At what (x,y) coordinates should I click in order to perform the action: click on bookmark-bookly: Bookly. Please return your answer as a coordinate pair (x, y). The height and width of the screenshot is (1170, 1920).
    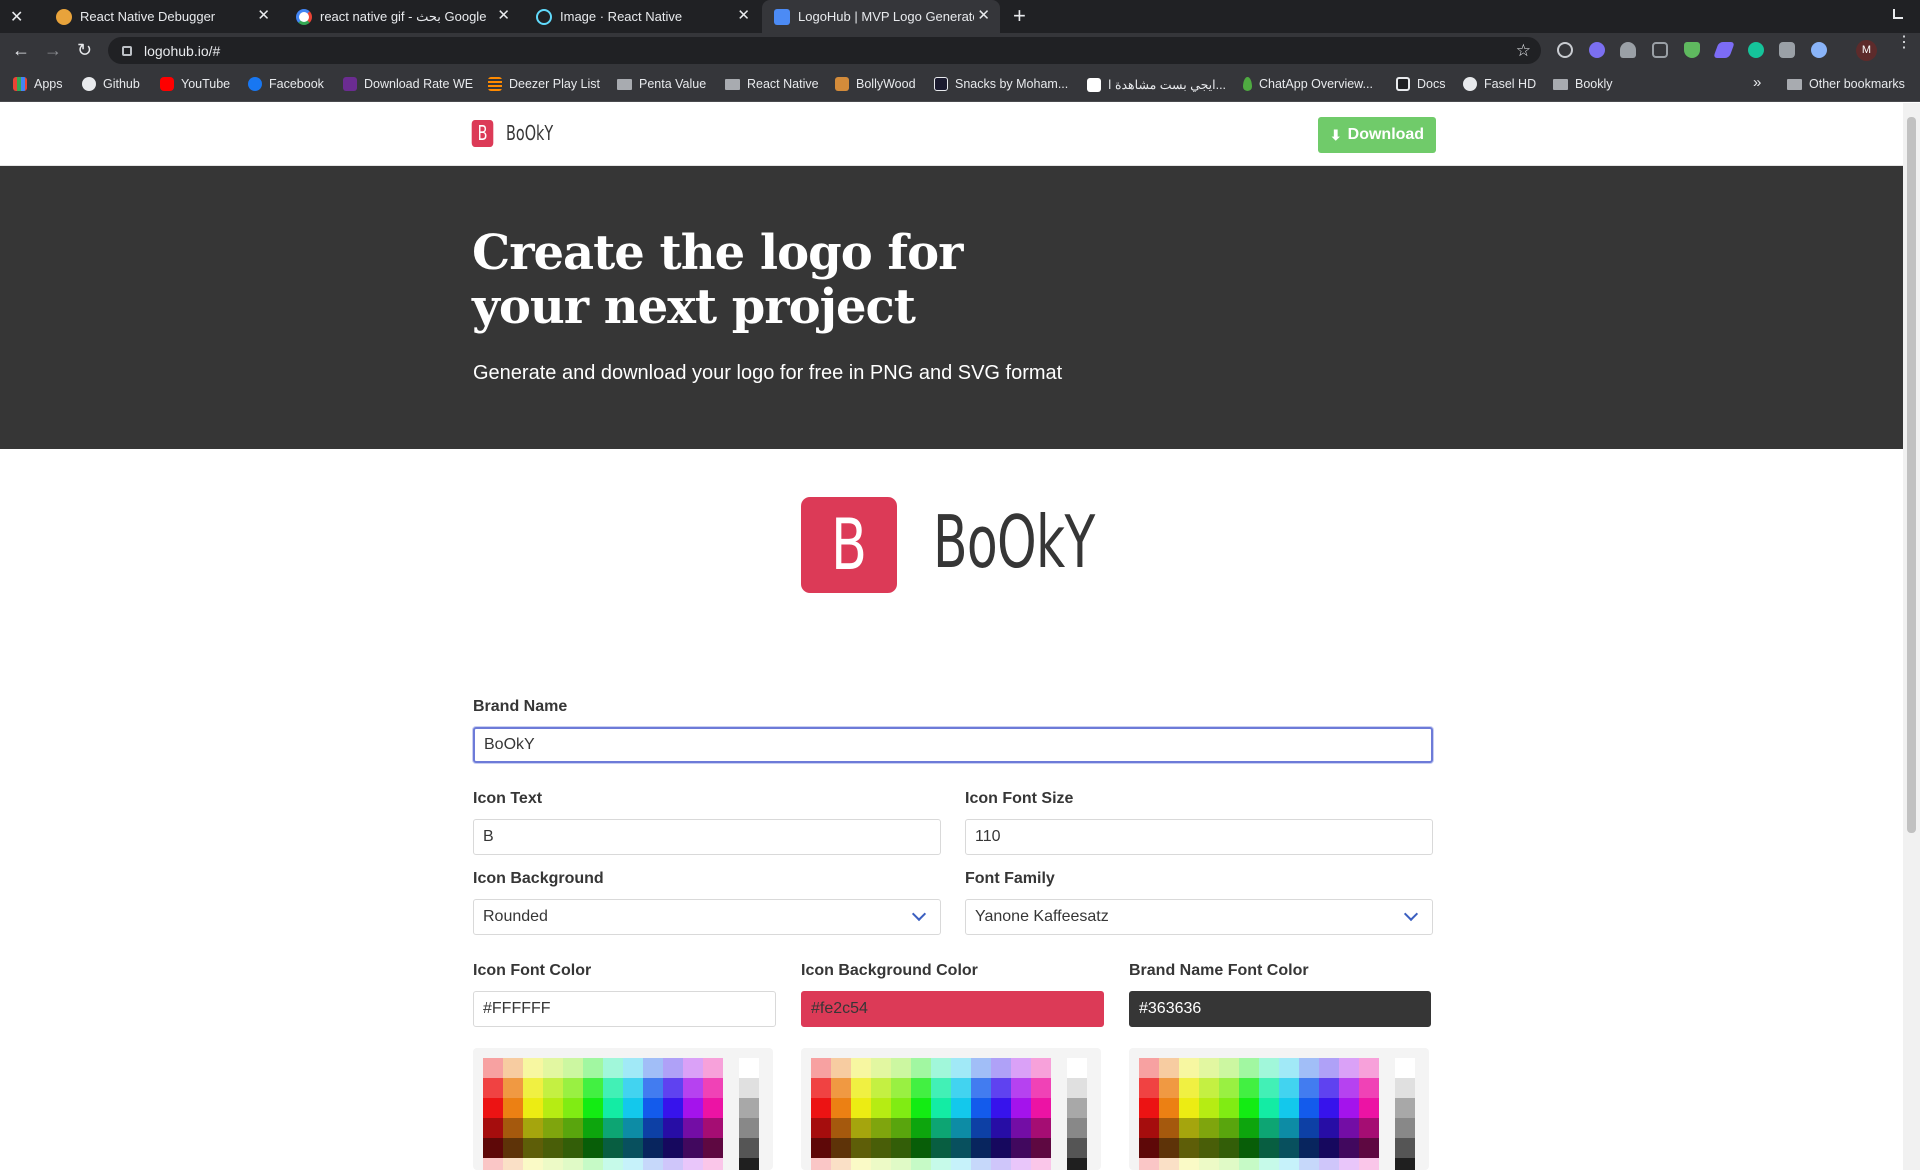
    Looking at the image, I should click on (1583, 84).